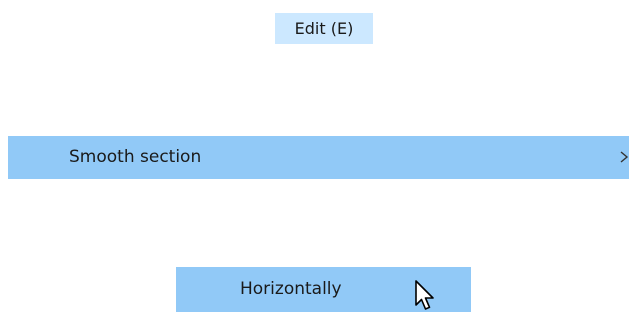 The width and height of the screenshot is (629, 312). I want to click on horizontally-label: Horizontally, so click(291, 289).